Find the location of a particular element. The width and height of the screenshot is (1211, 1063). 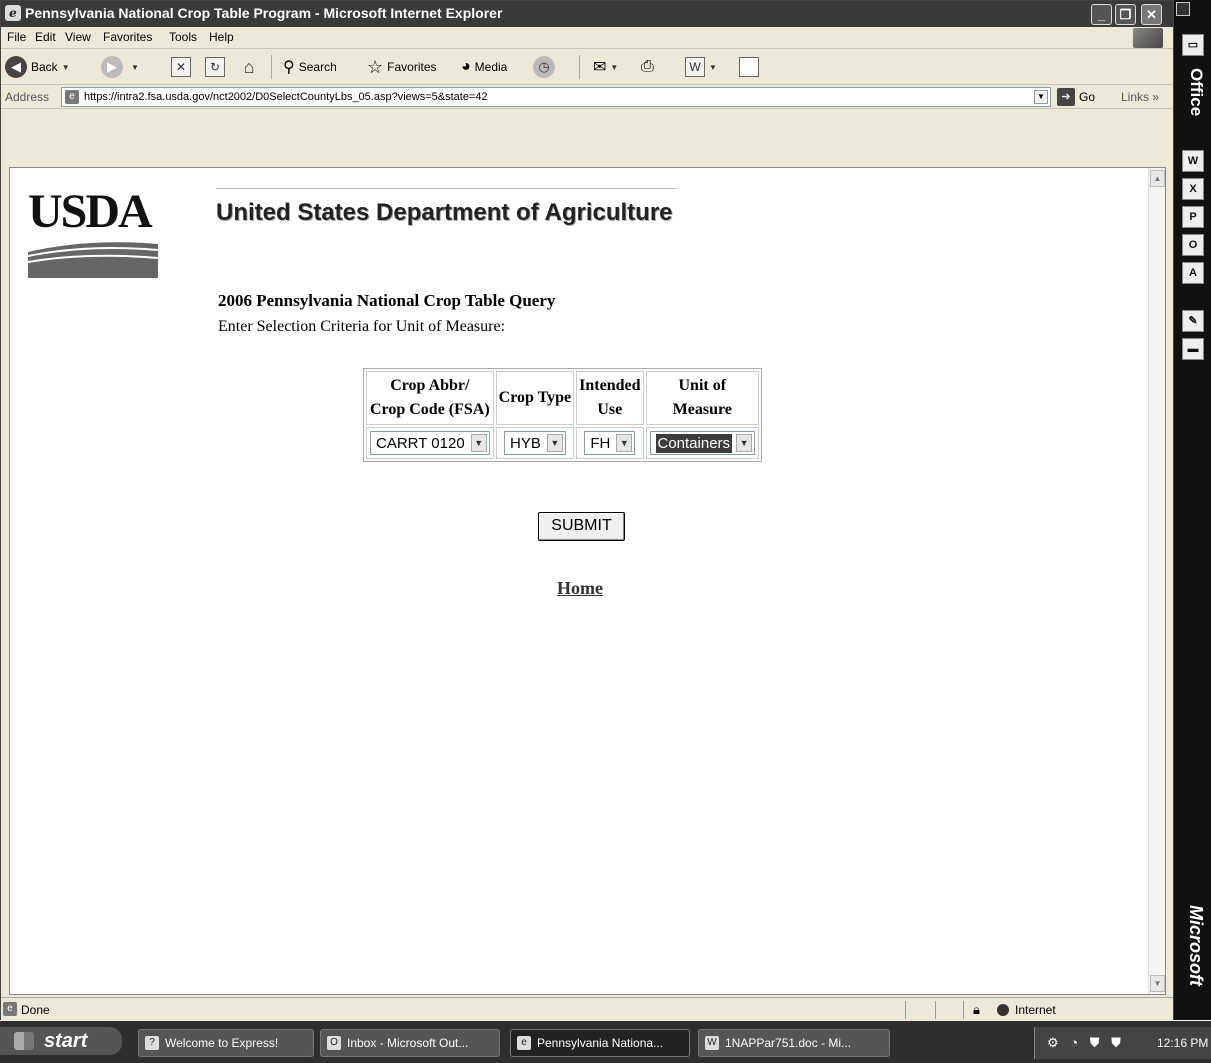

header-crop-code: Crop Abbr/ Crop Code (FSA) is located at coordinates (430, 398).